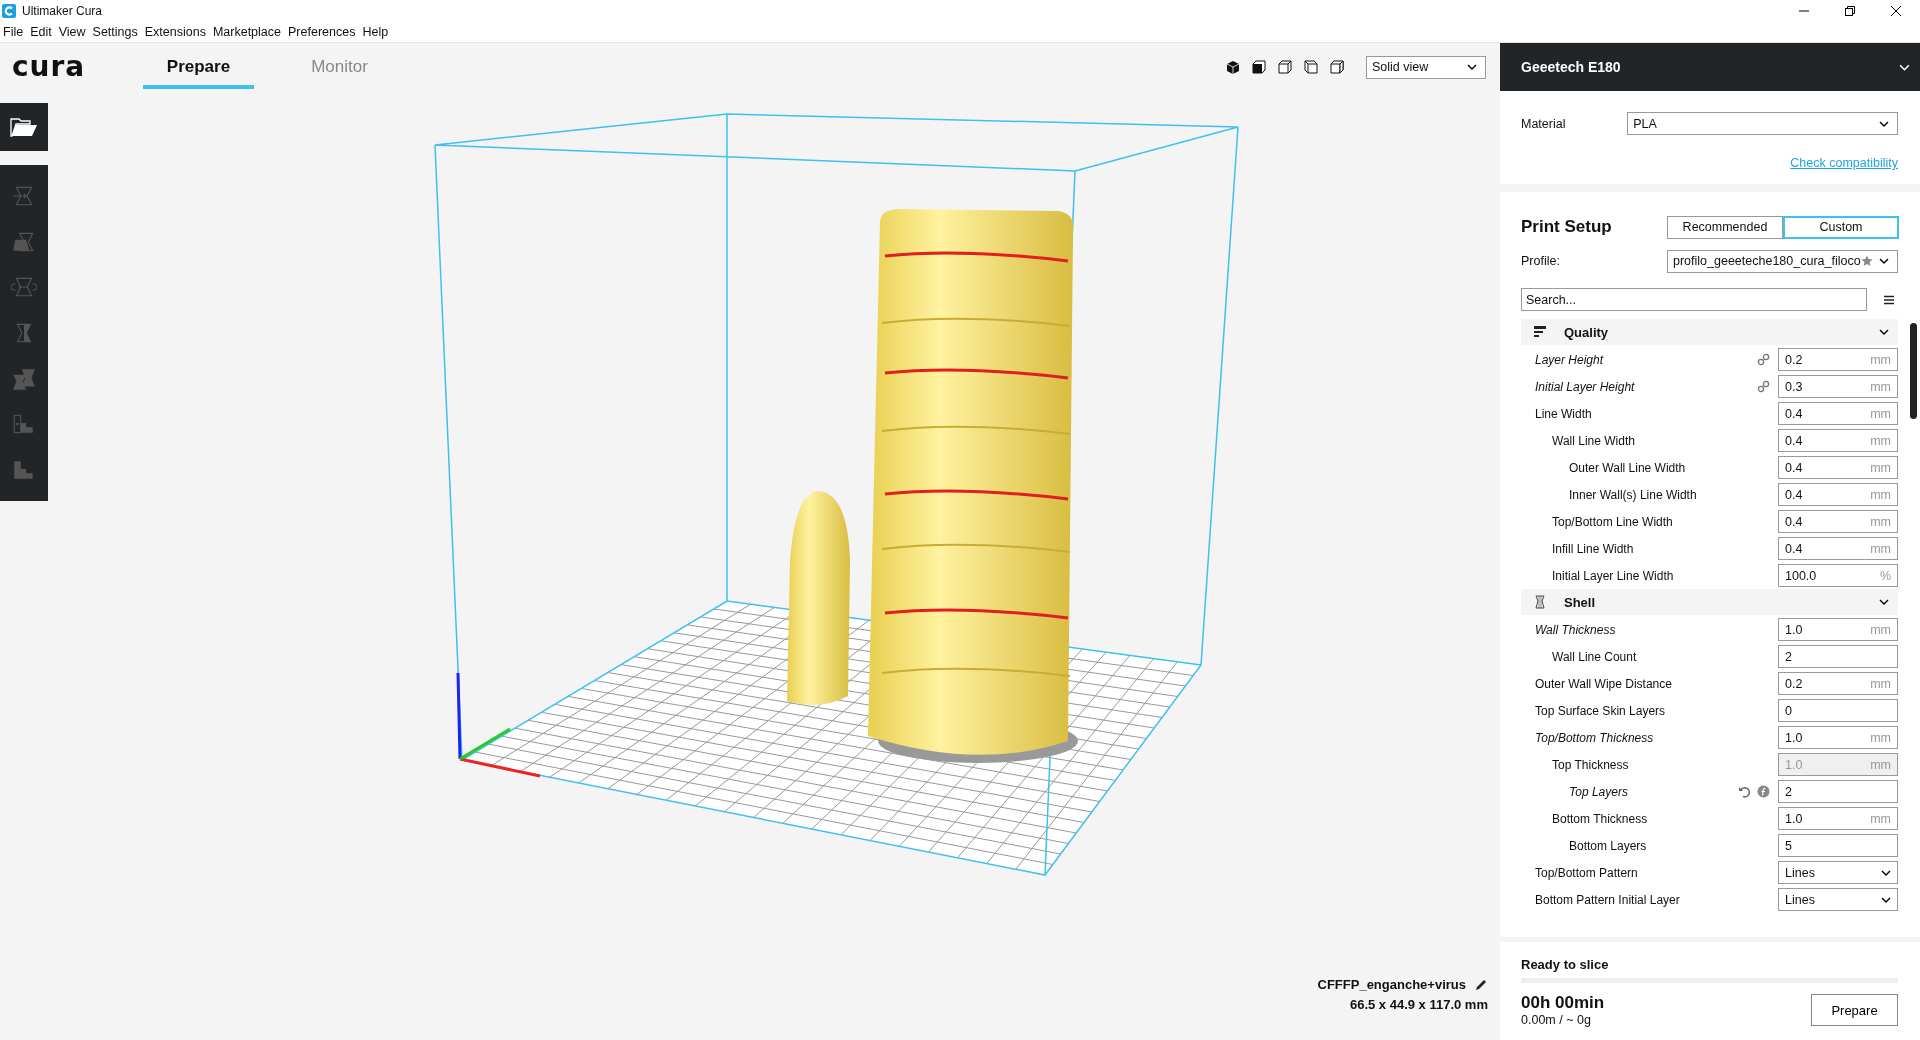 The height and width of the screenshot is (1040, 1920). I want to click on menu-icon, so click(1889, 299).